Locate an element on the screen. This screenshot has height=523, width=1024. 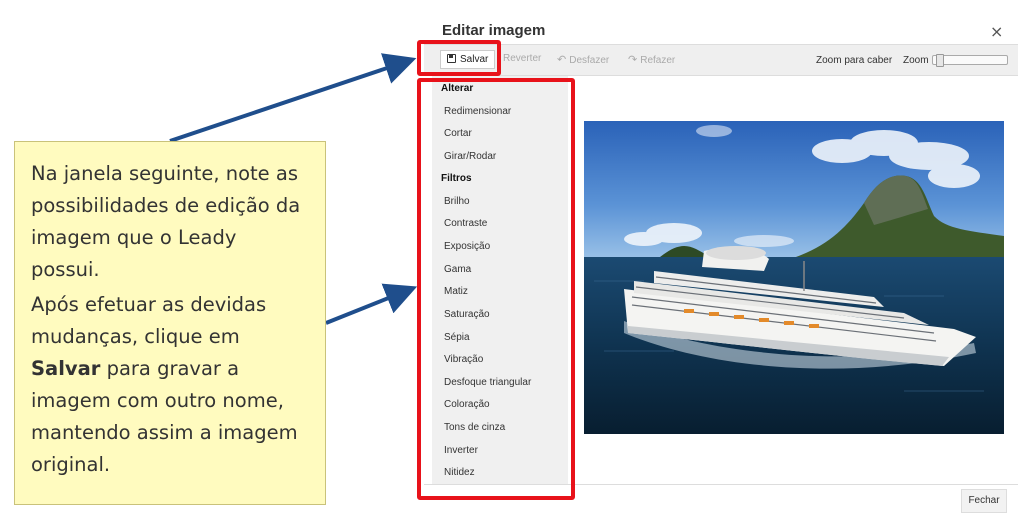
arrow-to-sidebar is located at coordinates (371, 304).